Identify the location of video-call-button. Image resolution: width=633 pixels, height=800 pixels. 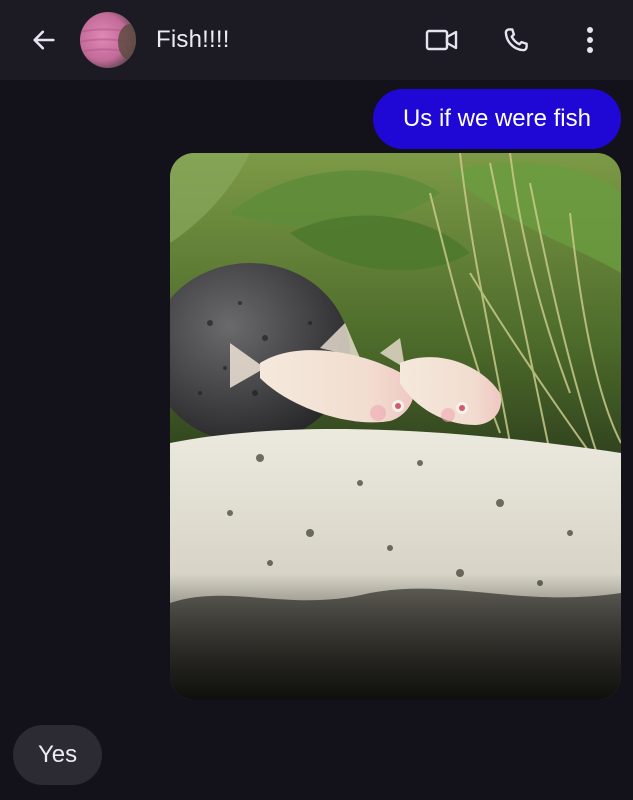
(442, 40).